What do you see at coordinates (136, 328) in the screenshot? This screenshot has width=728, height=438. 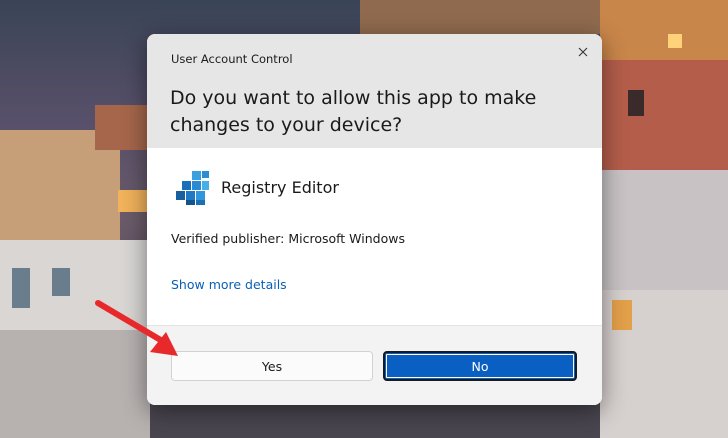 I see `red-arrow-annotation` at bounding box center [136, 328].